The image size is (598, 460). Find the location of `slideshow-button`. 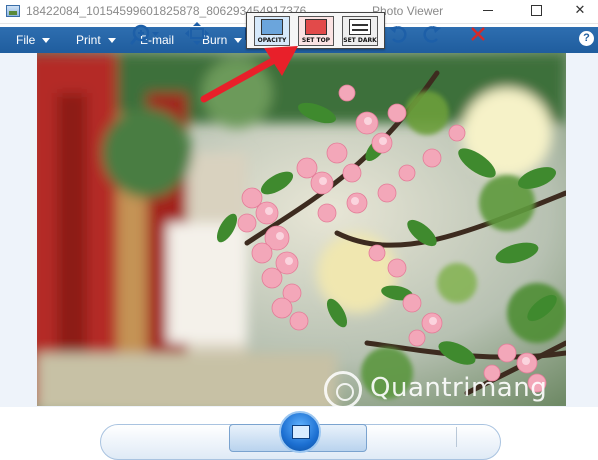

slideshow-button is located at coordinates (300, 432).